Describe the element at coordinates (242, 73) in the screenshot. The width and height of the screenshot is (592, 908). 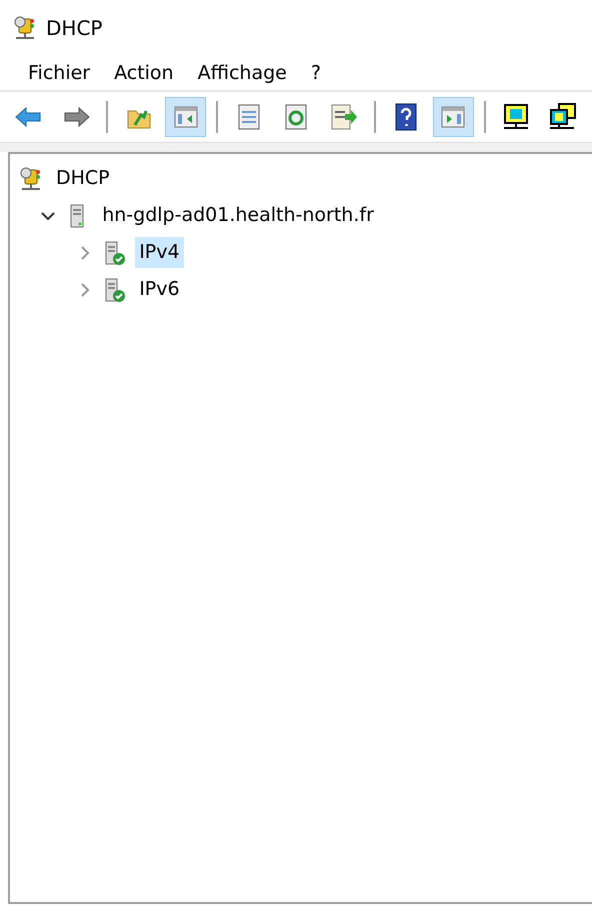
I see `menu-item: Affichage` at that location.